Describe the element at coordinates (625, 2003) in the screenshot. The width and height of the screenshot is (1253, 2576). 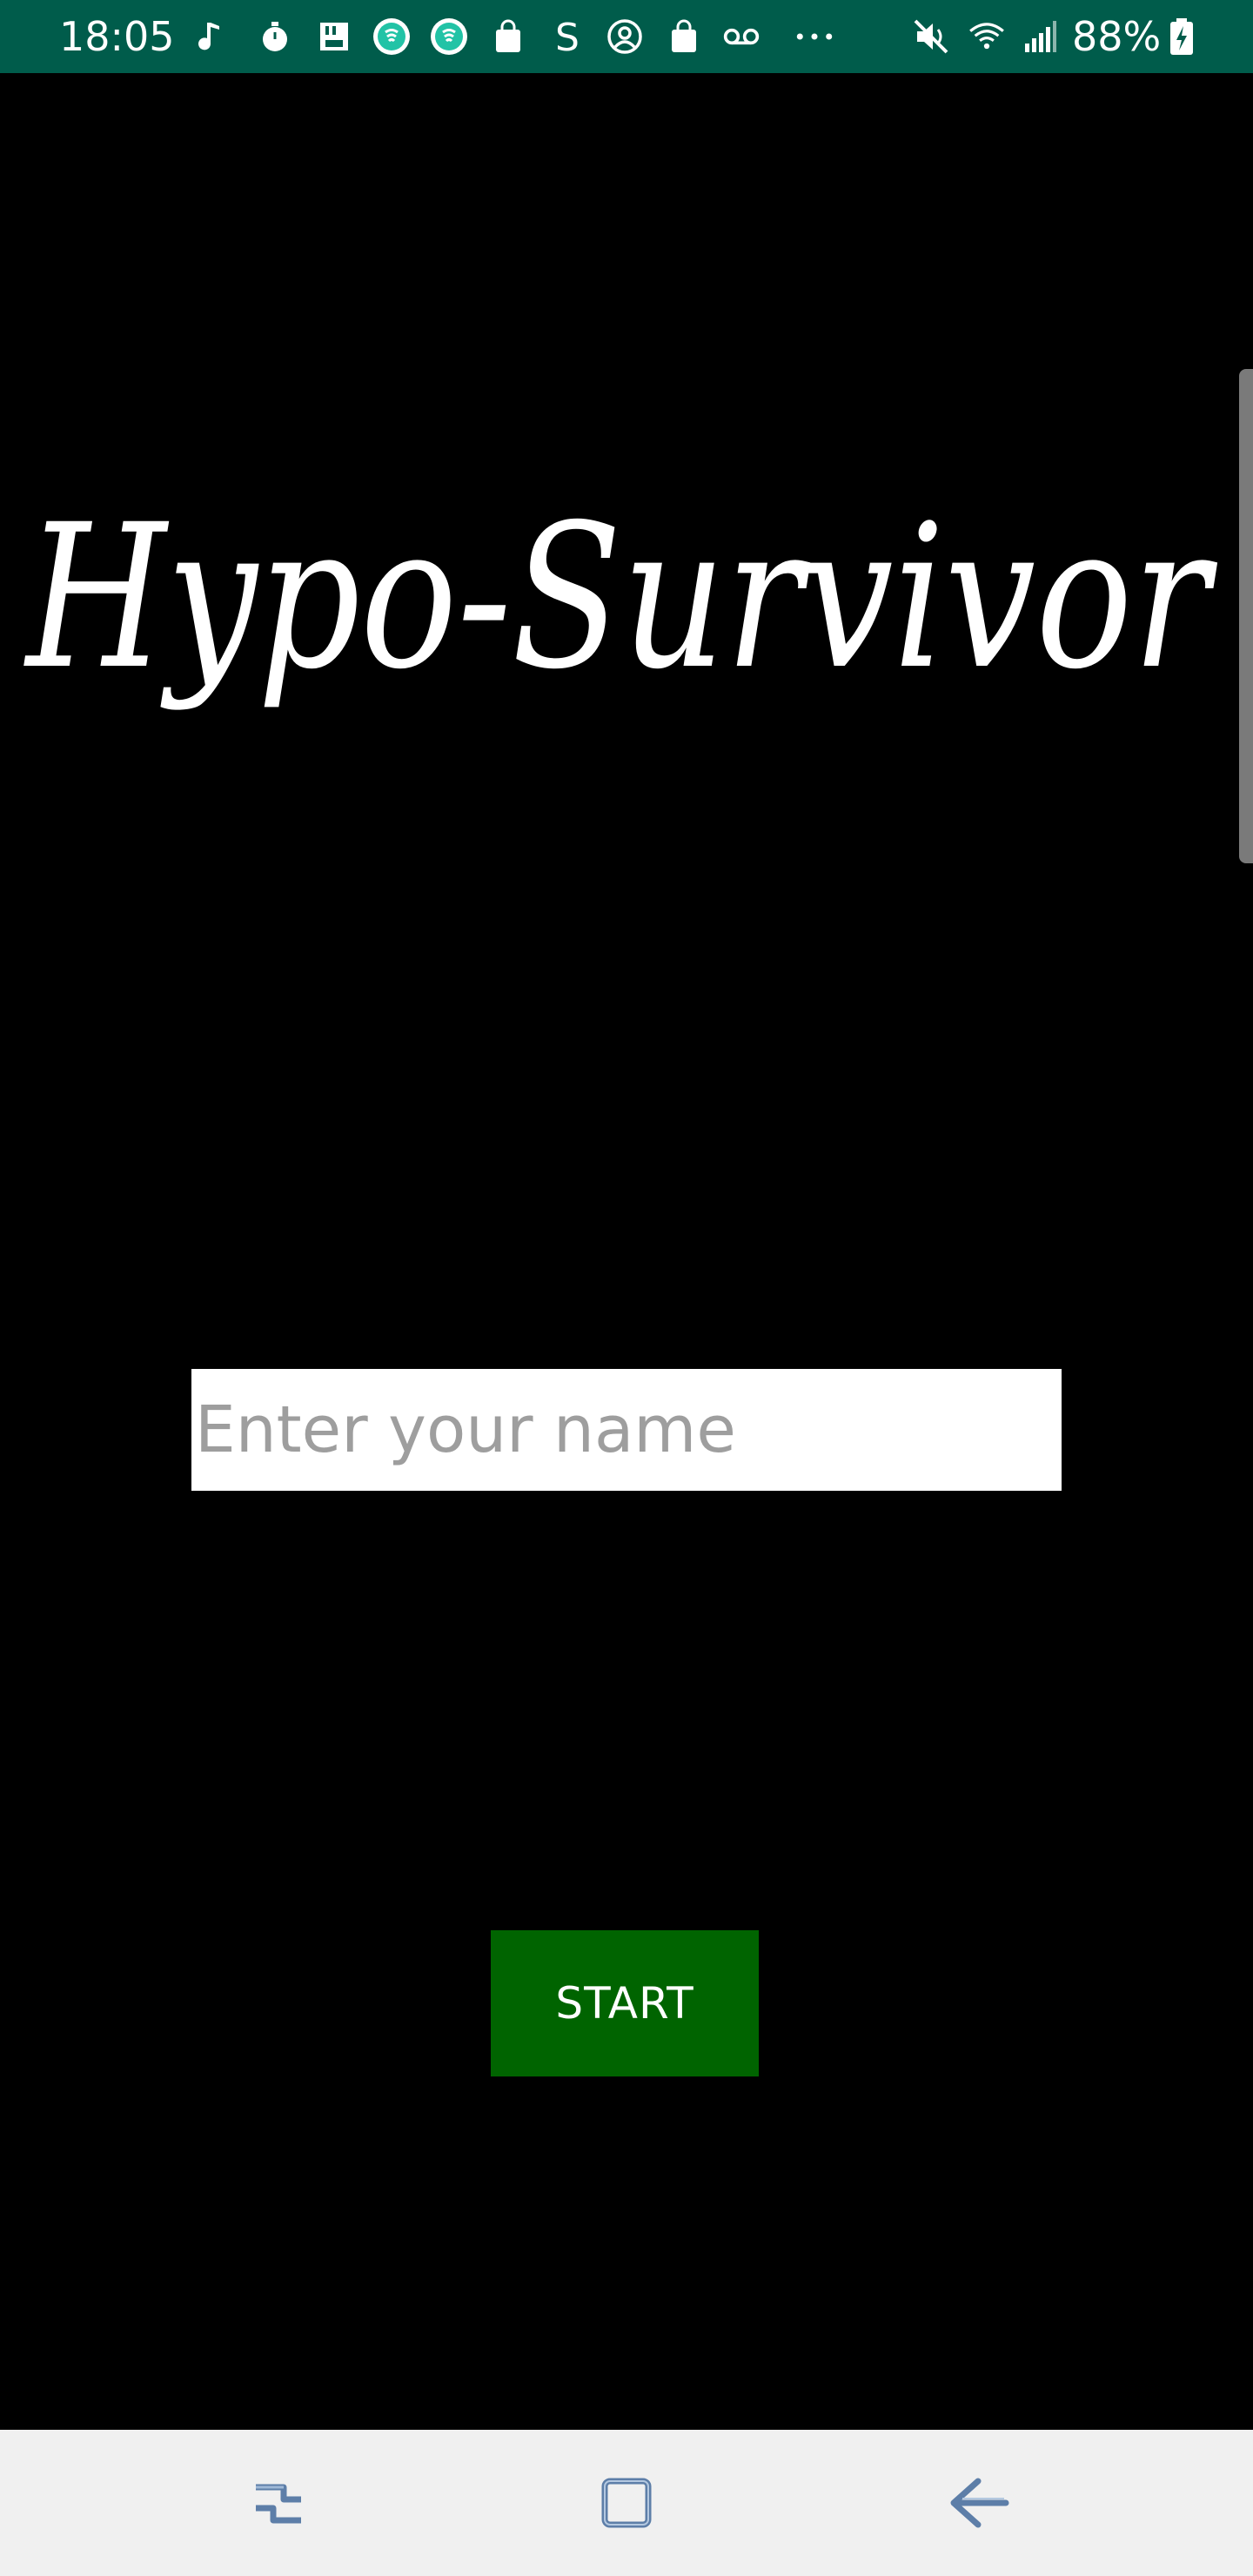
I see `start-button: START` at that location.